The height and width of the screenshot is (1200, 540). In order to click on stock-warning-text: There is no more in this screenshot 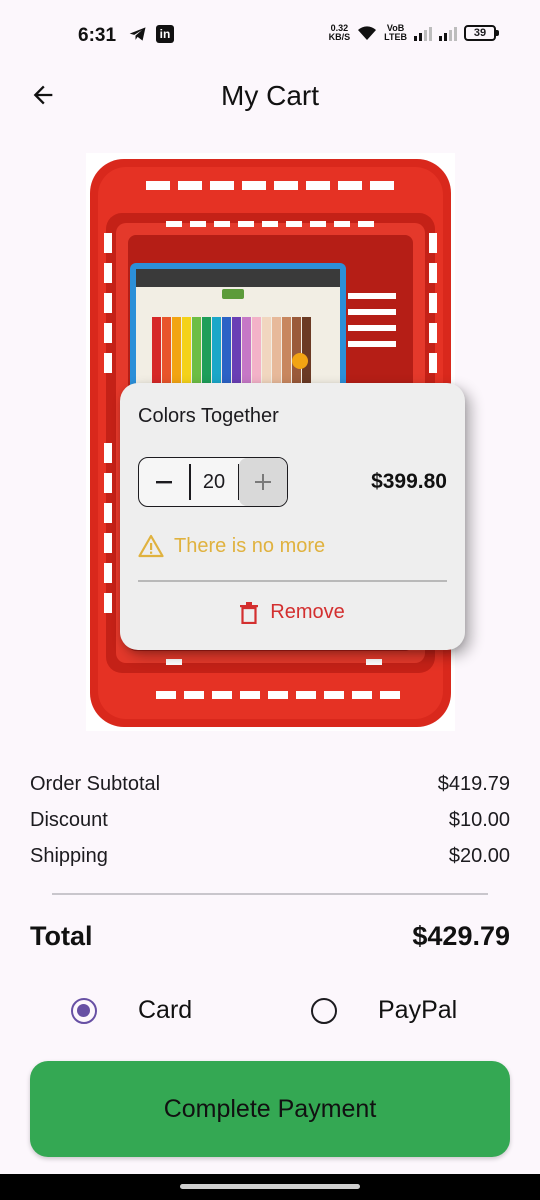, I will do `click(250, 545)`.